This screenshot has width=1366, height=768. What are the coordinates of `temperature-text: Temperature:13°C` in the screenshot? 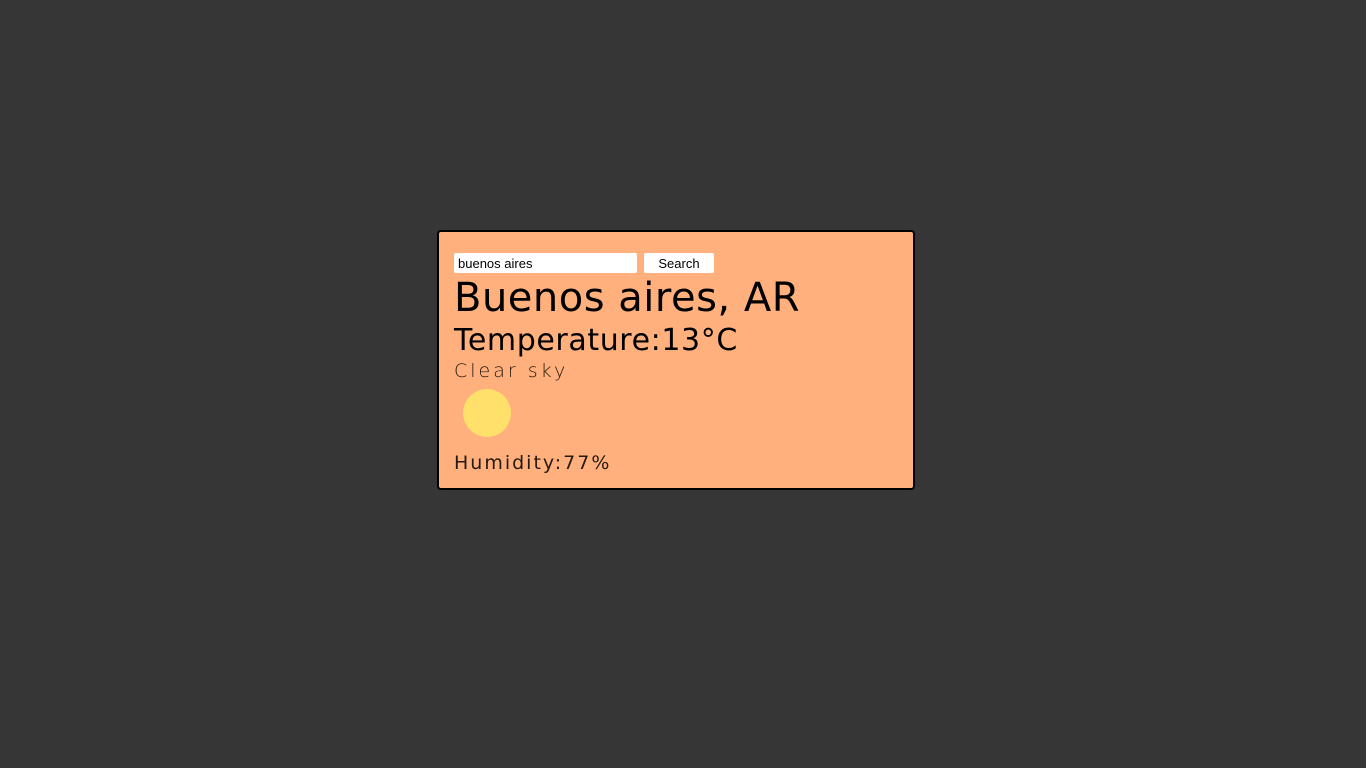 It's located at (596, 340).